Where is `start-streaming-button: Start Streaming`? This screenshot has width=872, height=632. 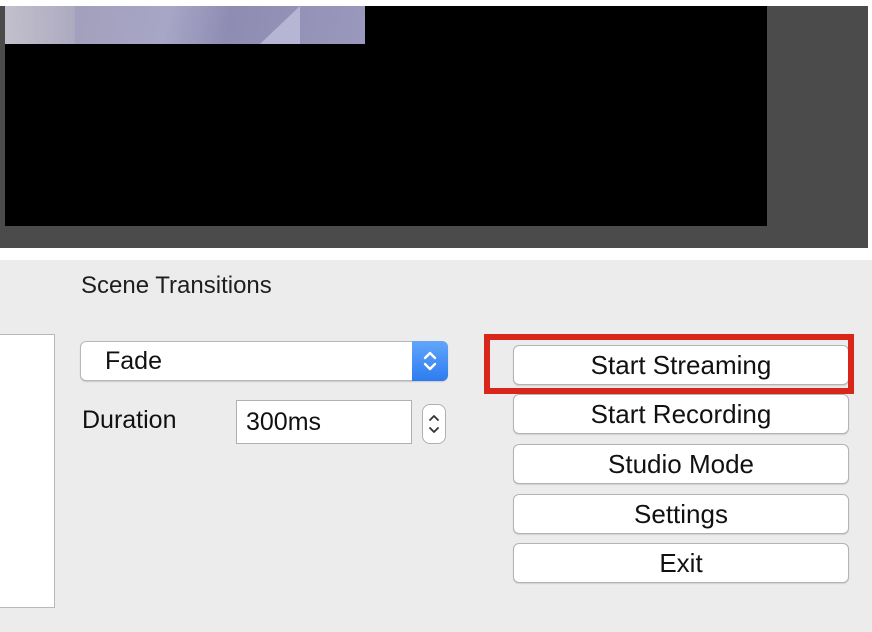
start-streaming-button: Start Streaming is located at coordinates (681, 365).